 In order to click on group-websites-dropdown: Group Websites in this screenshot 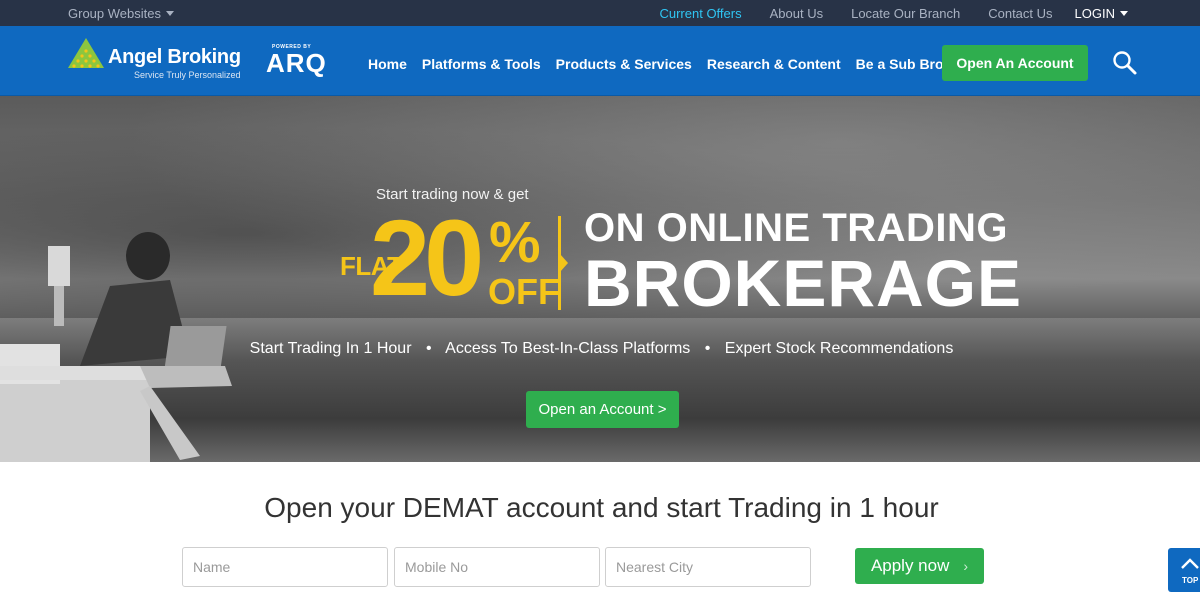, I will do `click(121, 13)`.